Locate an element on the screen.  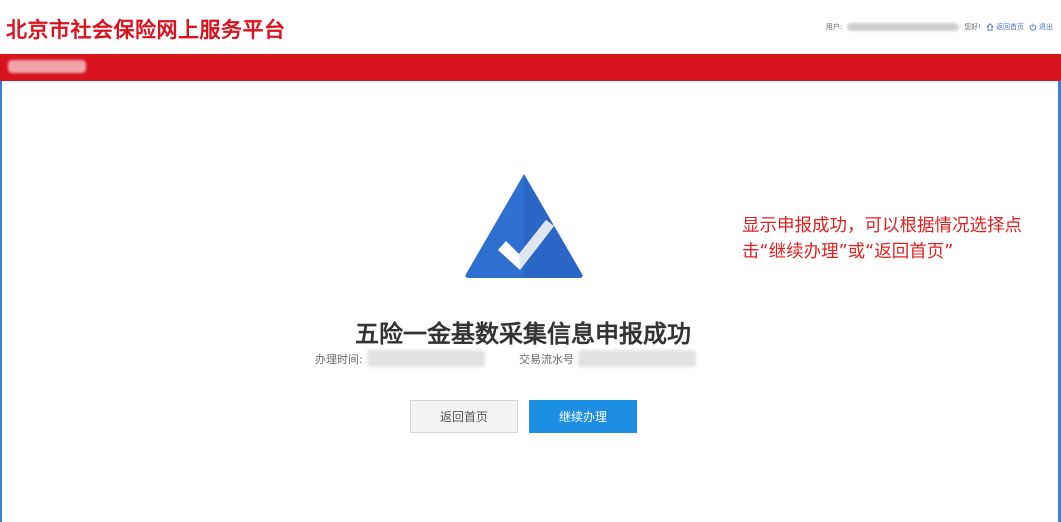
greeting: 您好! is located at coordinates (972, 27).